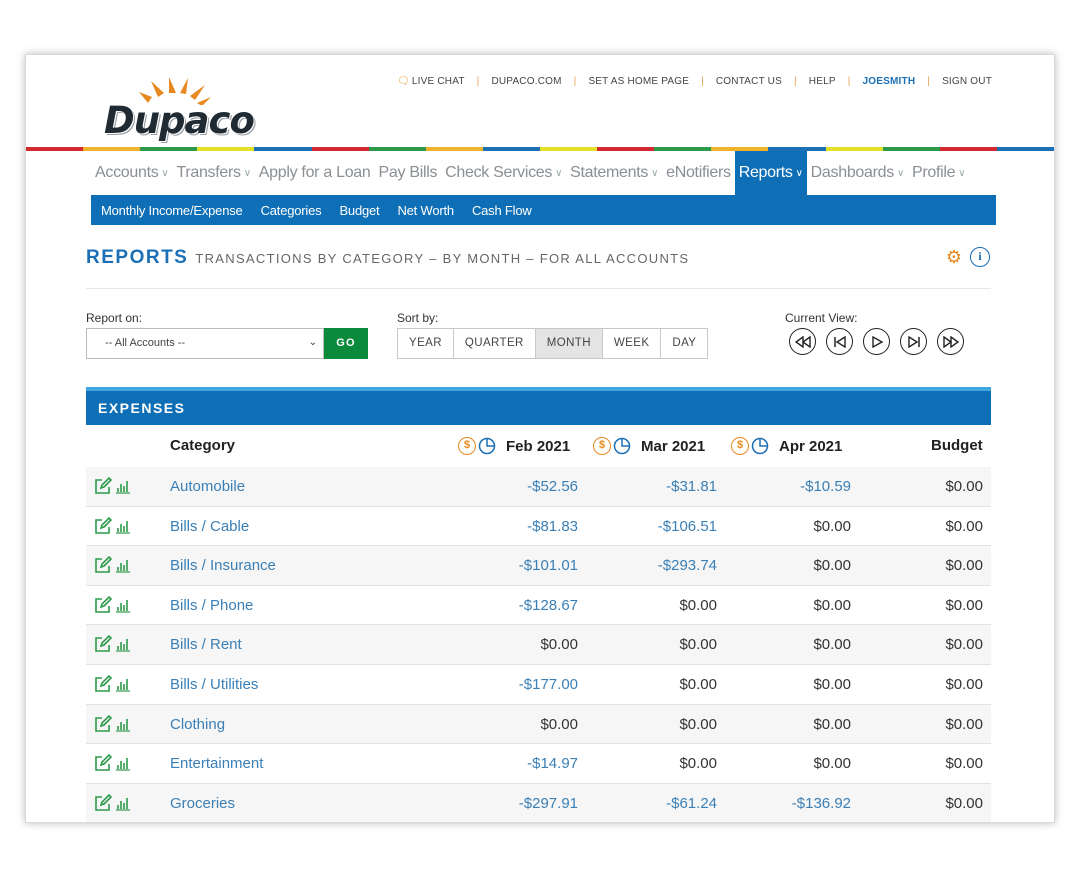  Describe the element at coordinates (315, 173) in the screenshot. I see `nav-apply-for-a-loan: Apply for a Loan` at that location.